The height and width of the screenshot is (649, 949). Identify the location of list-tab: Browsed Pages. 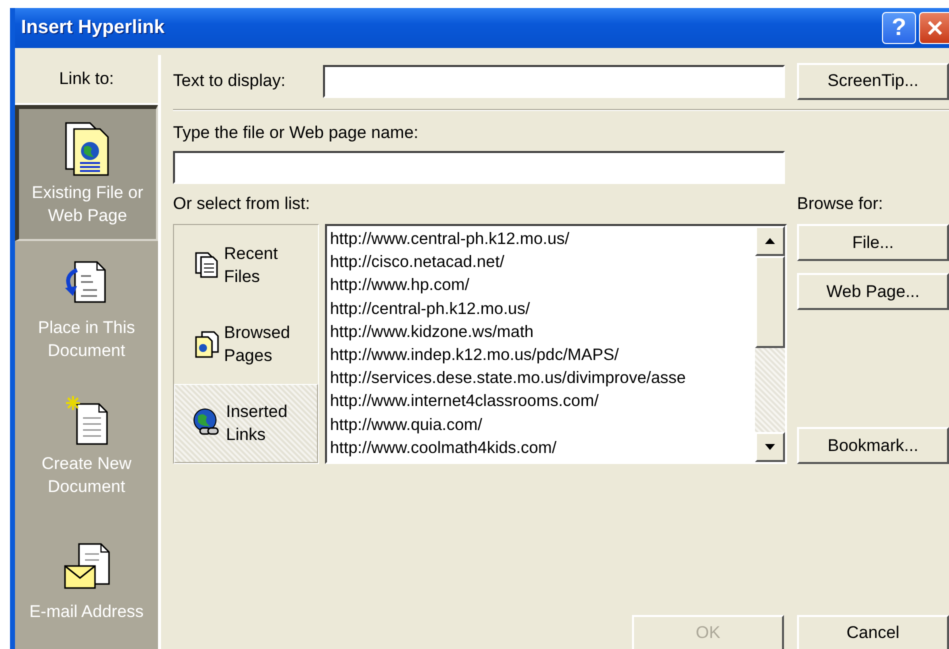
(246, 344).